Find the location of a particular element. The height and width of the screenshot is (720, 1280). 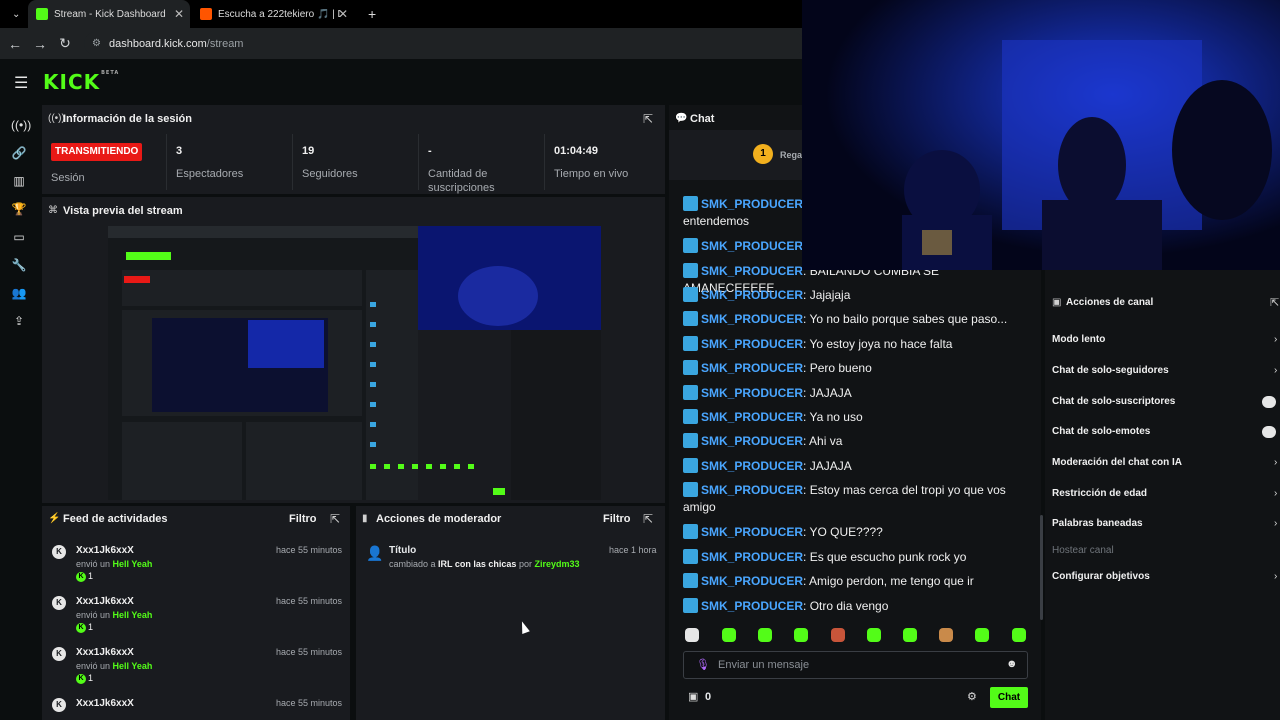

tab-list-button: ⌄ is located at coordinates (14, 14).